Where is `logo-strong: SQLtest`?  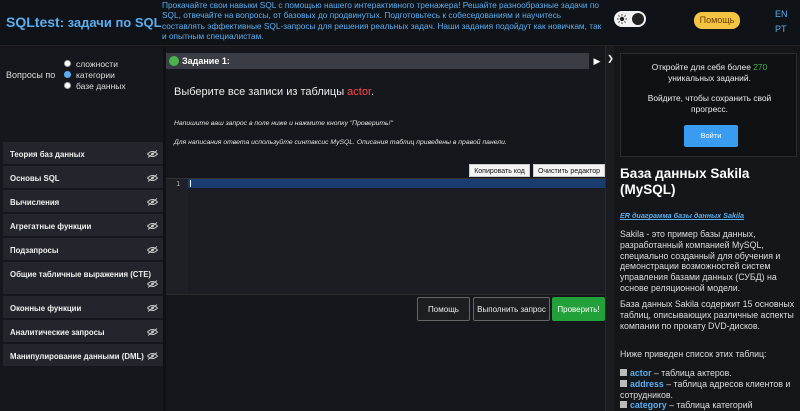 logo-strong: SQLtest is located at coordinates (33, 22).